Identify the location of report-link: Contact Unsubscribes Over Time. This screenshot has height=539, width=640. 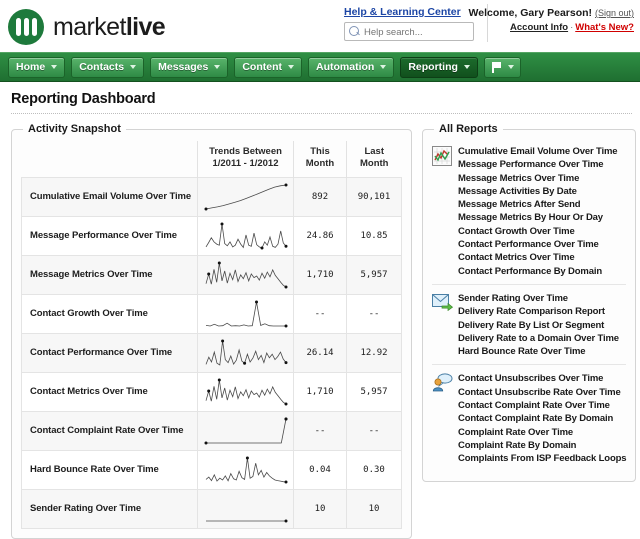
(542, 378).